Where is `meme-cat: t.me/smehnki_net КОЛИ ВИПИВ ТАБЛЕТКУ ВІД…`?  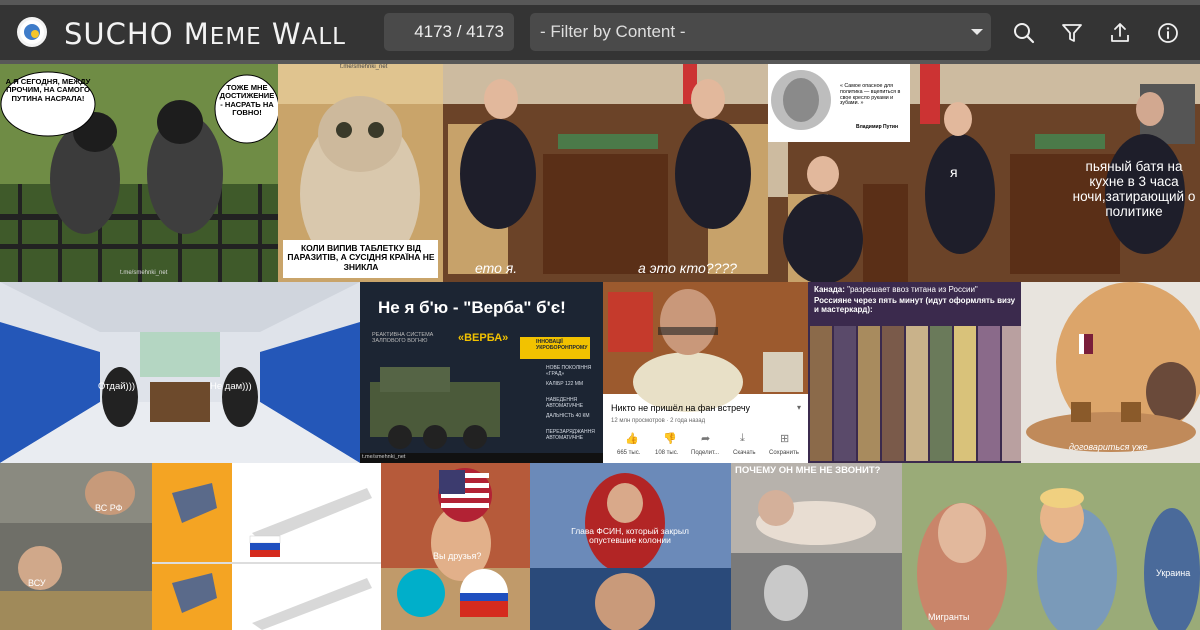 meme-cat: t.me/smehnki_net КОЛИ ВИПИВ ТАБЛЕТКУ ВІД… is located at coordinates (360, 173).